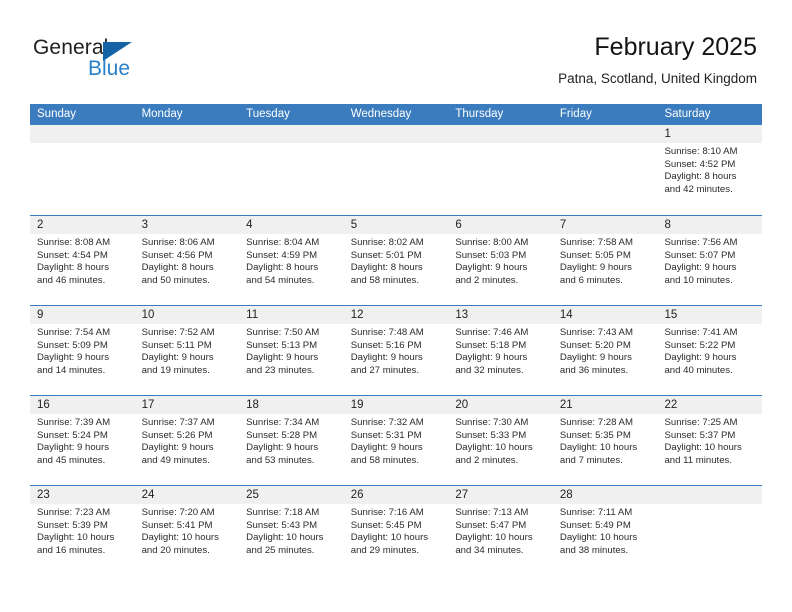 Image resolution: width=792 pixels, height=612 pixels. Describe the element at coordinates (596, 242) in the screenshot. I see `sunrise-text: Sunrise: 7:58 AM` at that location.